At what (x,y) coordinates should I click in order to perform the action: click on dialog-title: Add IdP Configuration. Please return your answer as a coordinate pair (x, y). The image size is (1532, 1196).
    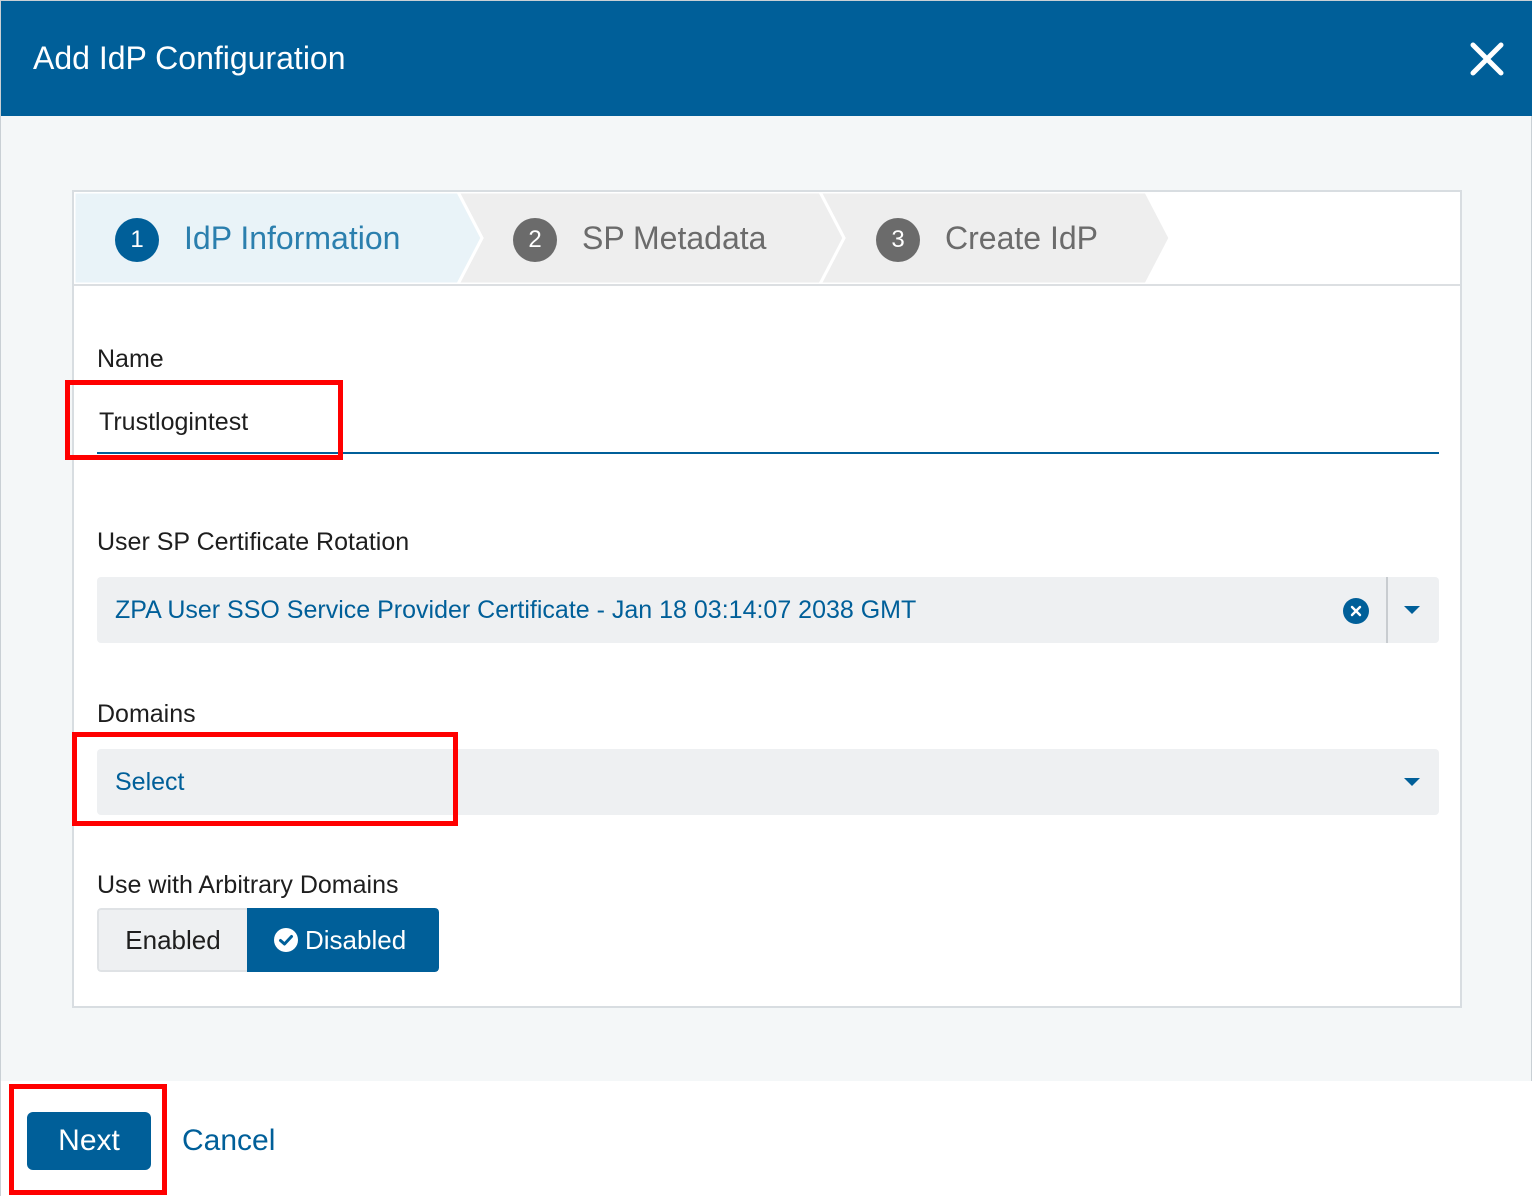
    Looking at the image, I should click on (189, 58).